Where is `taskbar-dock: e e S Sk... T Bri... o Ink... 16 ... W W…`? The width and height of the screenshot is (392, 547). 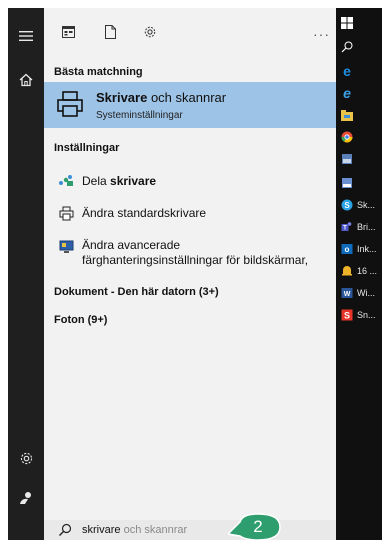
taskbar-dock: e e S Sk... T Bri... o Ink... 16 ... W W… is located at coordinates (359, 274).